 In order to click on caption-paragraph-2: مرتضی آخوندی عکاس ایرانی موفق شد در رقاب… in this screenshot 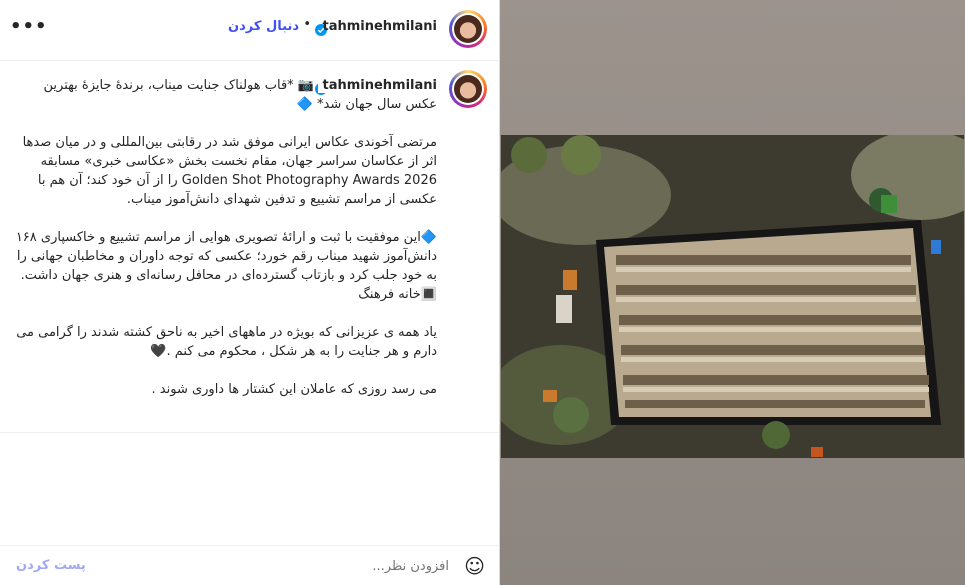, I will do `click(229, 171)`.